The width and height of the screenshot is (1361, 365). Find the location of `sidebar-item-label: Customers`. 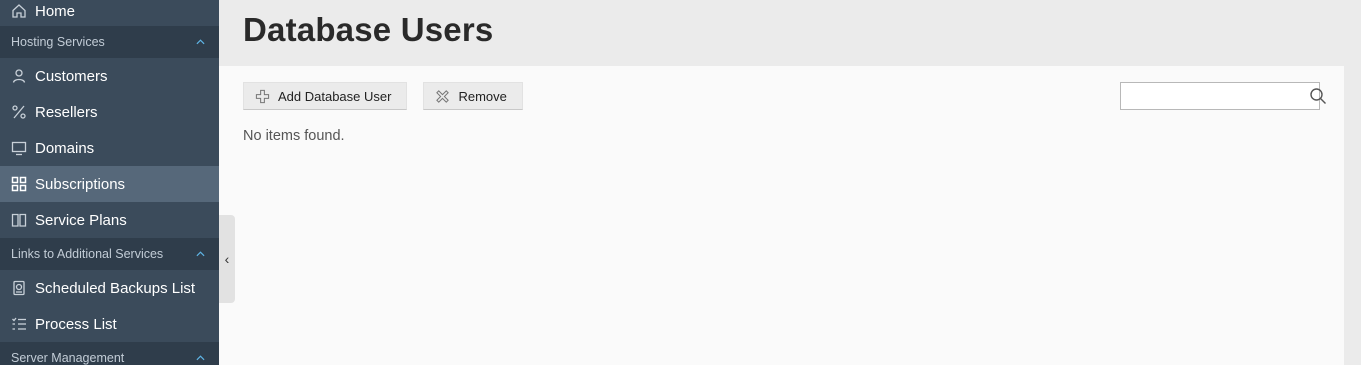

sidebar-item-label: Customers is located at coordinates (71, 76).